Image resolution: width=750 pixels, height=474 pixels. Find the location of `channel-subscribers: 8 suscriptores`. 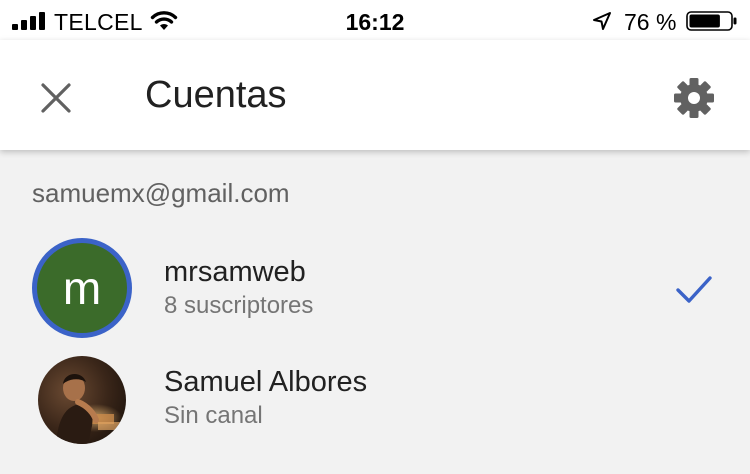

channel-subscribers: 8 suscriptores is located at coordinates (239, 305).